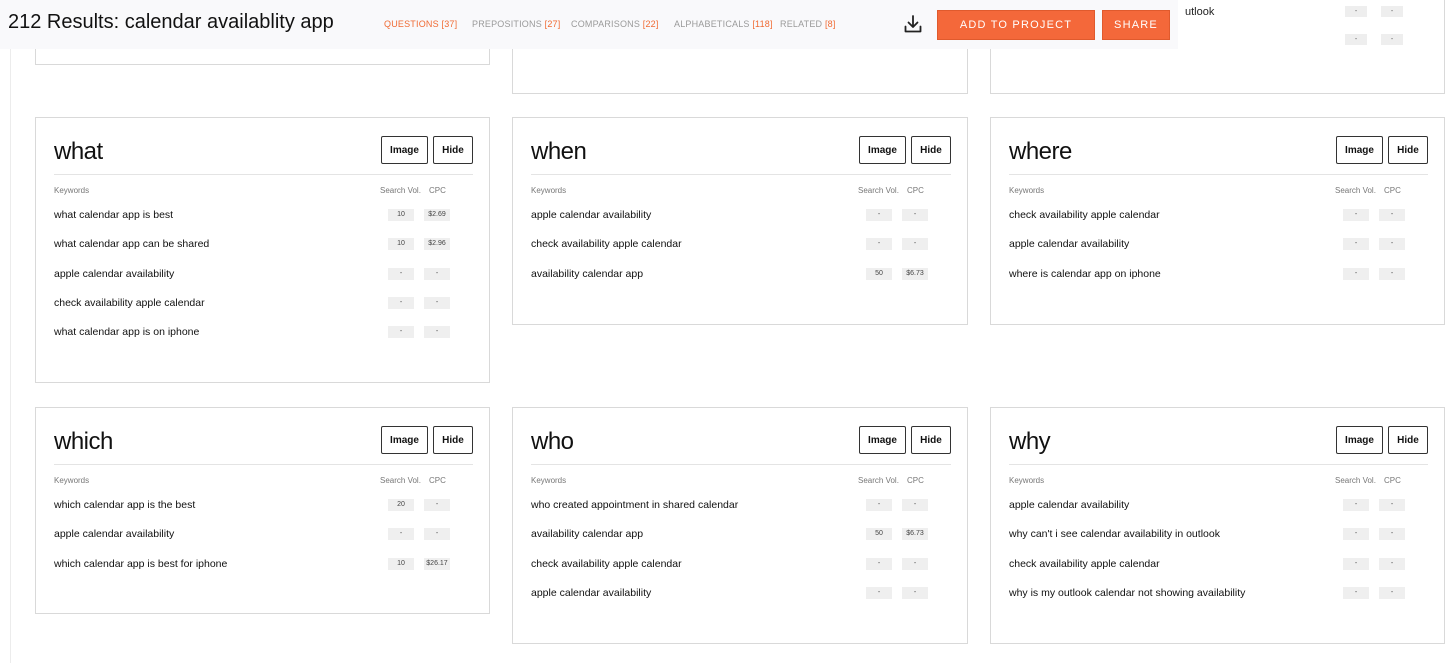  I want to click on card-title: which, so click(83, 441).